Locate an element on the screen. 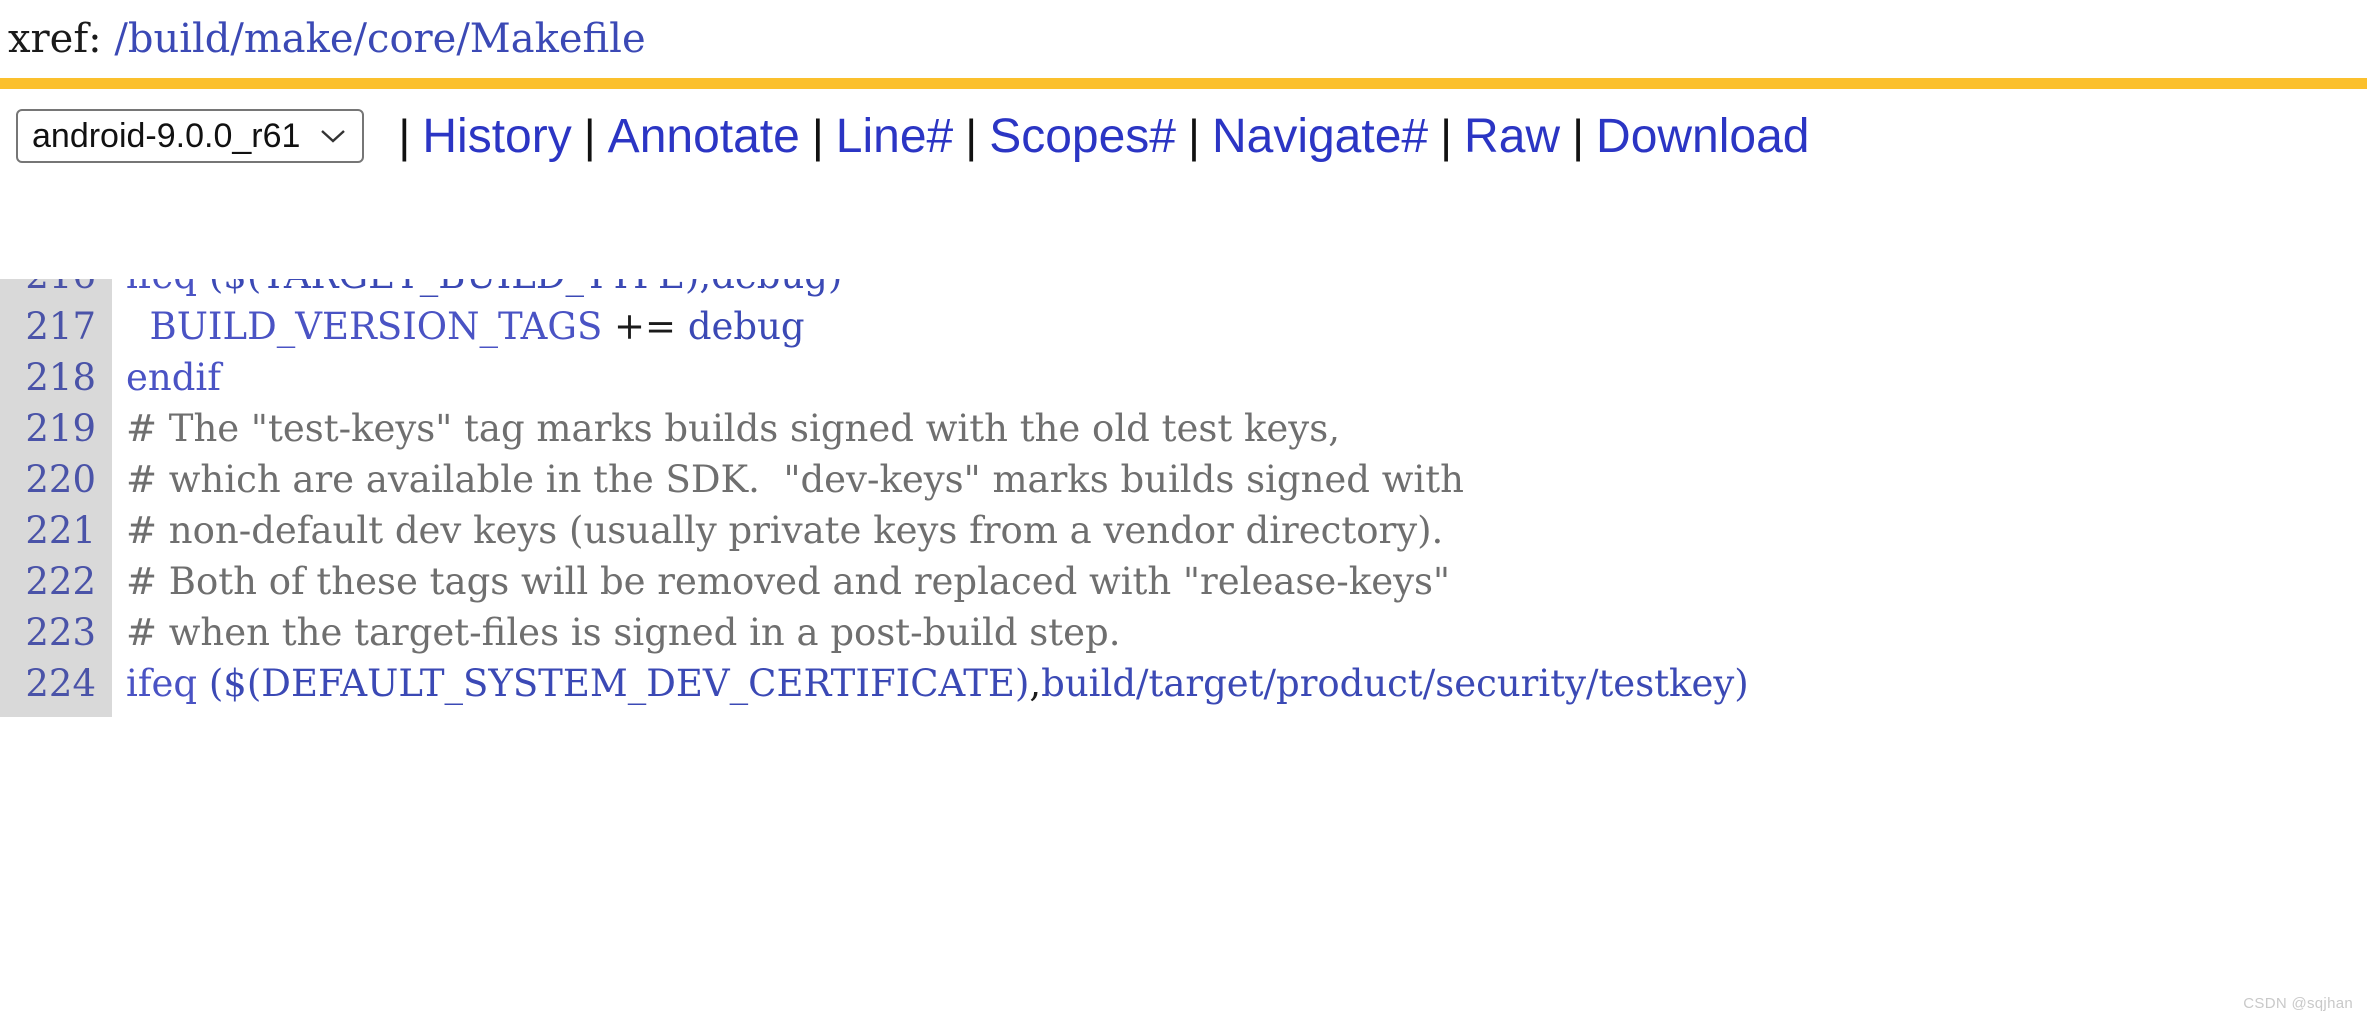 The width and height of the screenshot is (2367, 1020). version-select-value: android-9.0.0_r61 is located at coordinates (166, 135).